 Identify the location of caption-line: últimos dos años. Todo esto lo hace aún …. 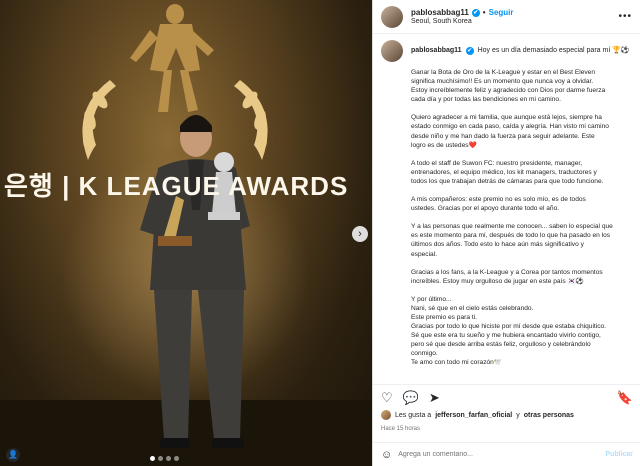
(497, 245).